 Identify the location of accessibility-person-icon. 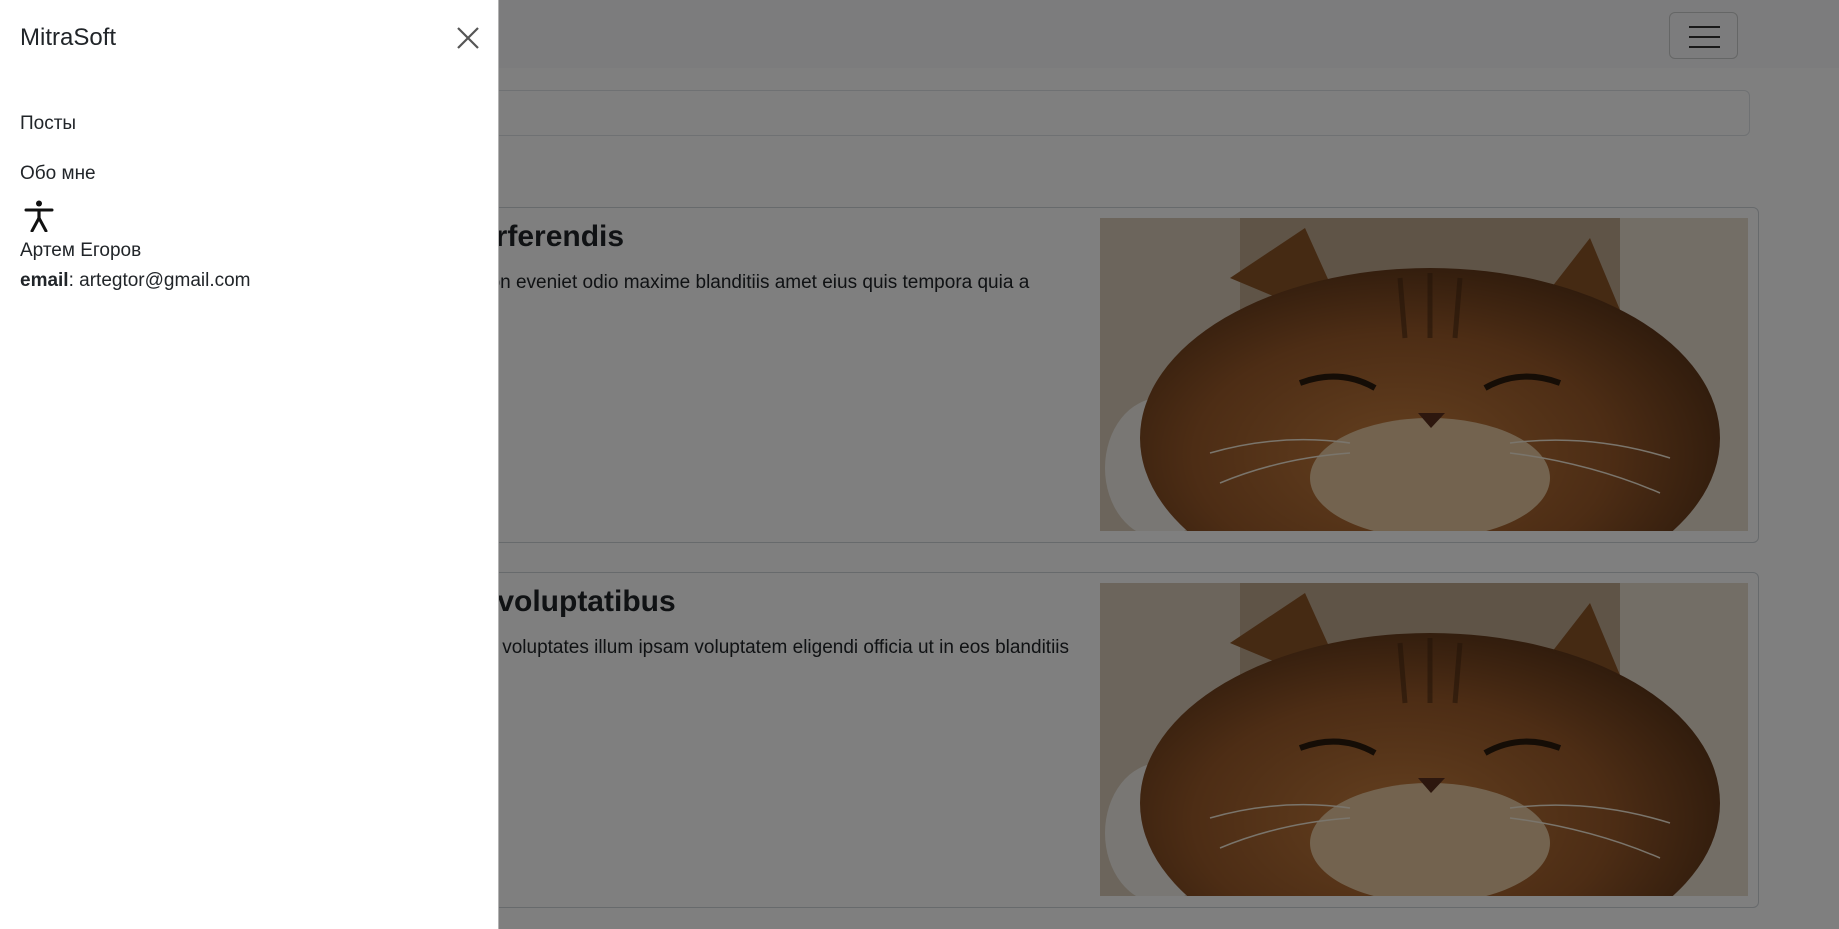
(39, 216).